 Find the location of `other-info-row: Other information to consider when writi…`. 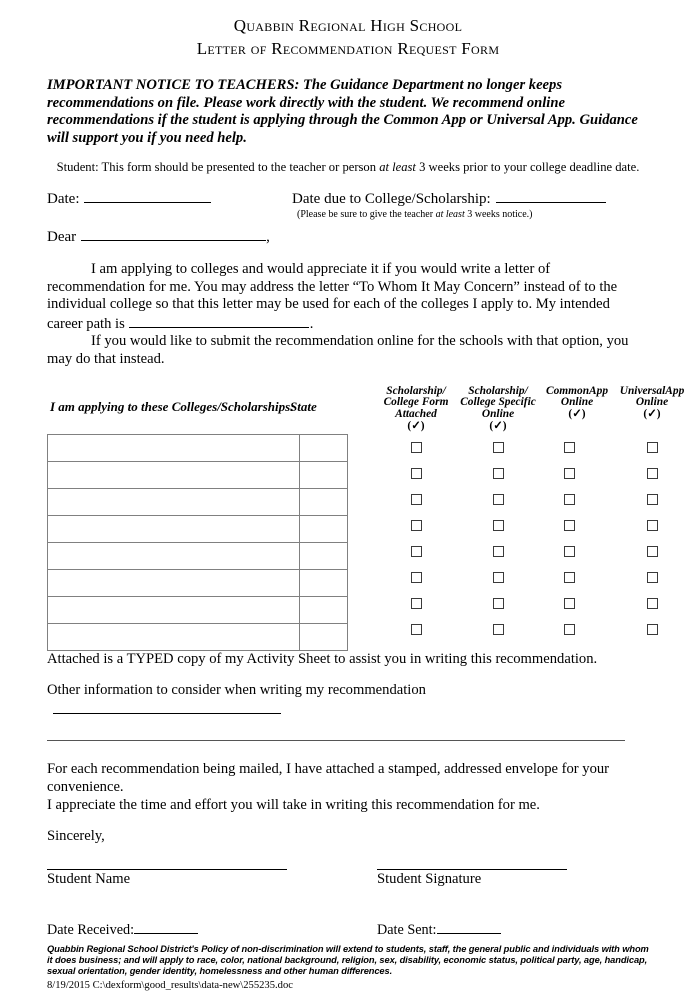

other-info-row: Other information to consider when writi… is located at coordinates (348, 700).